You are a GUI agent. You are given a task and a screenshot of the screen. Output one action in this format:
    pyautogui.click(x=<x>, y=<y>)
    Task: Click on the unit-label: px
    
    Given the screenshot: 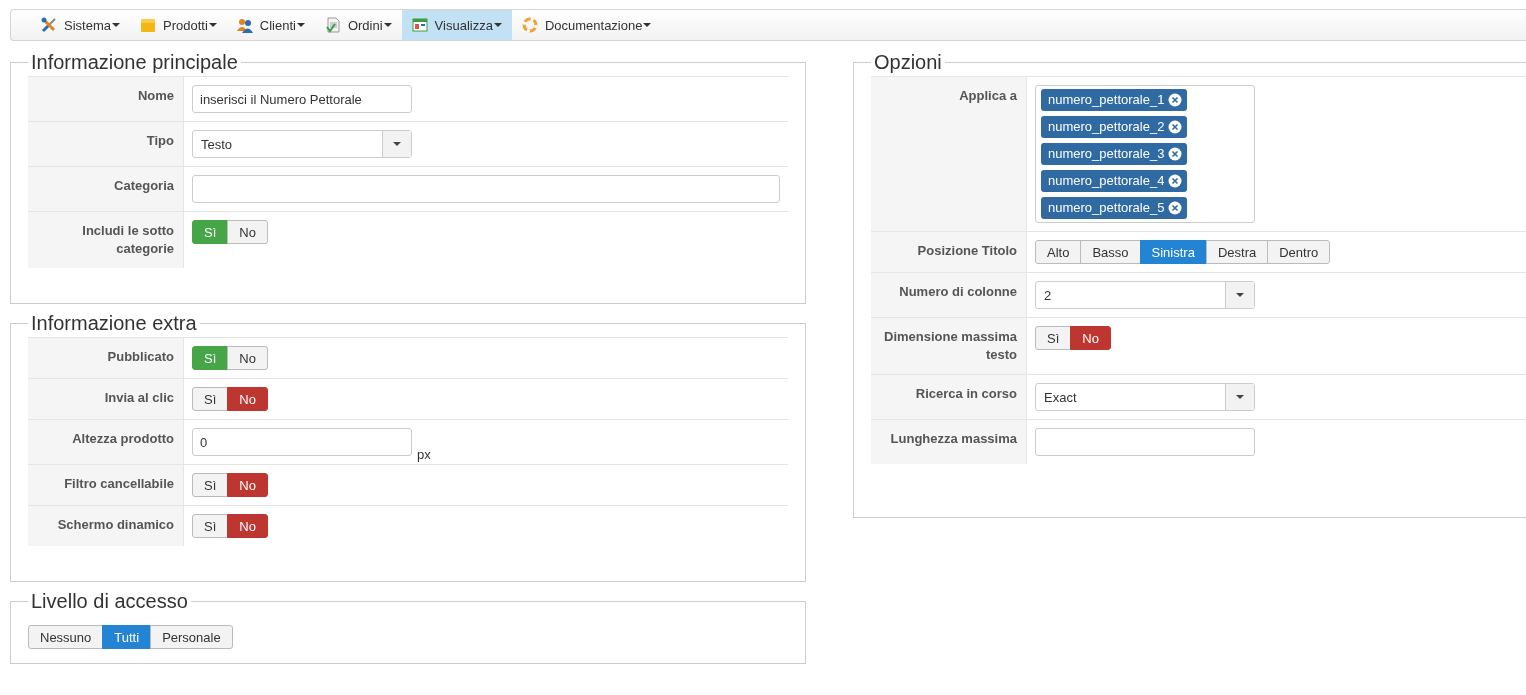 What is the action you would take?
    pyautogui.click(x=424, y=454)
    